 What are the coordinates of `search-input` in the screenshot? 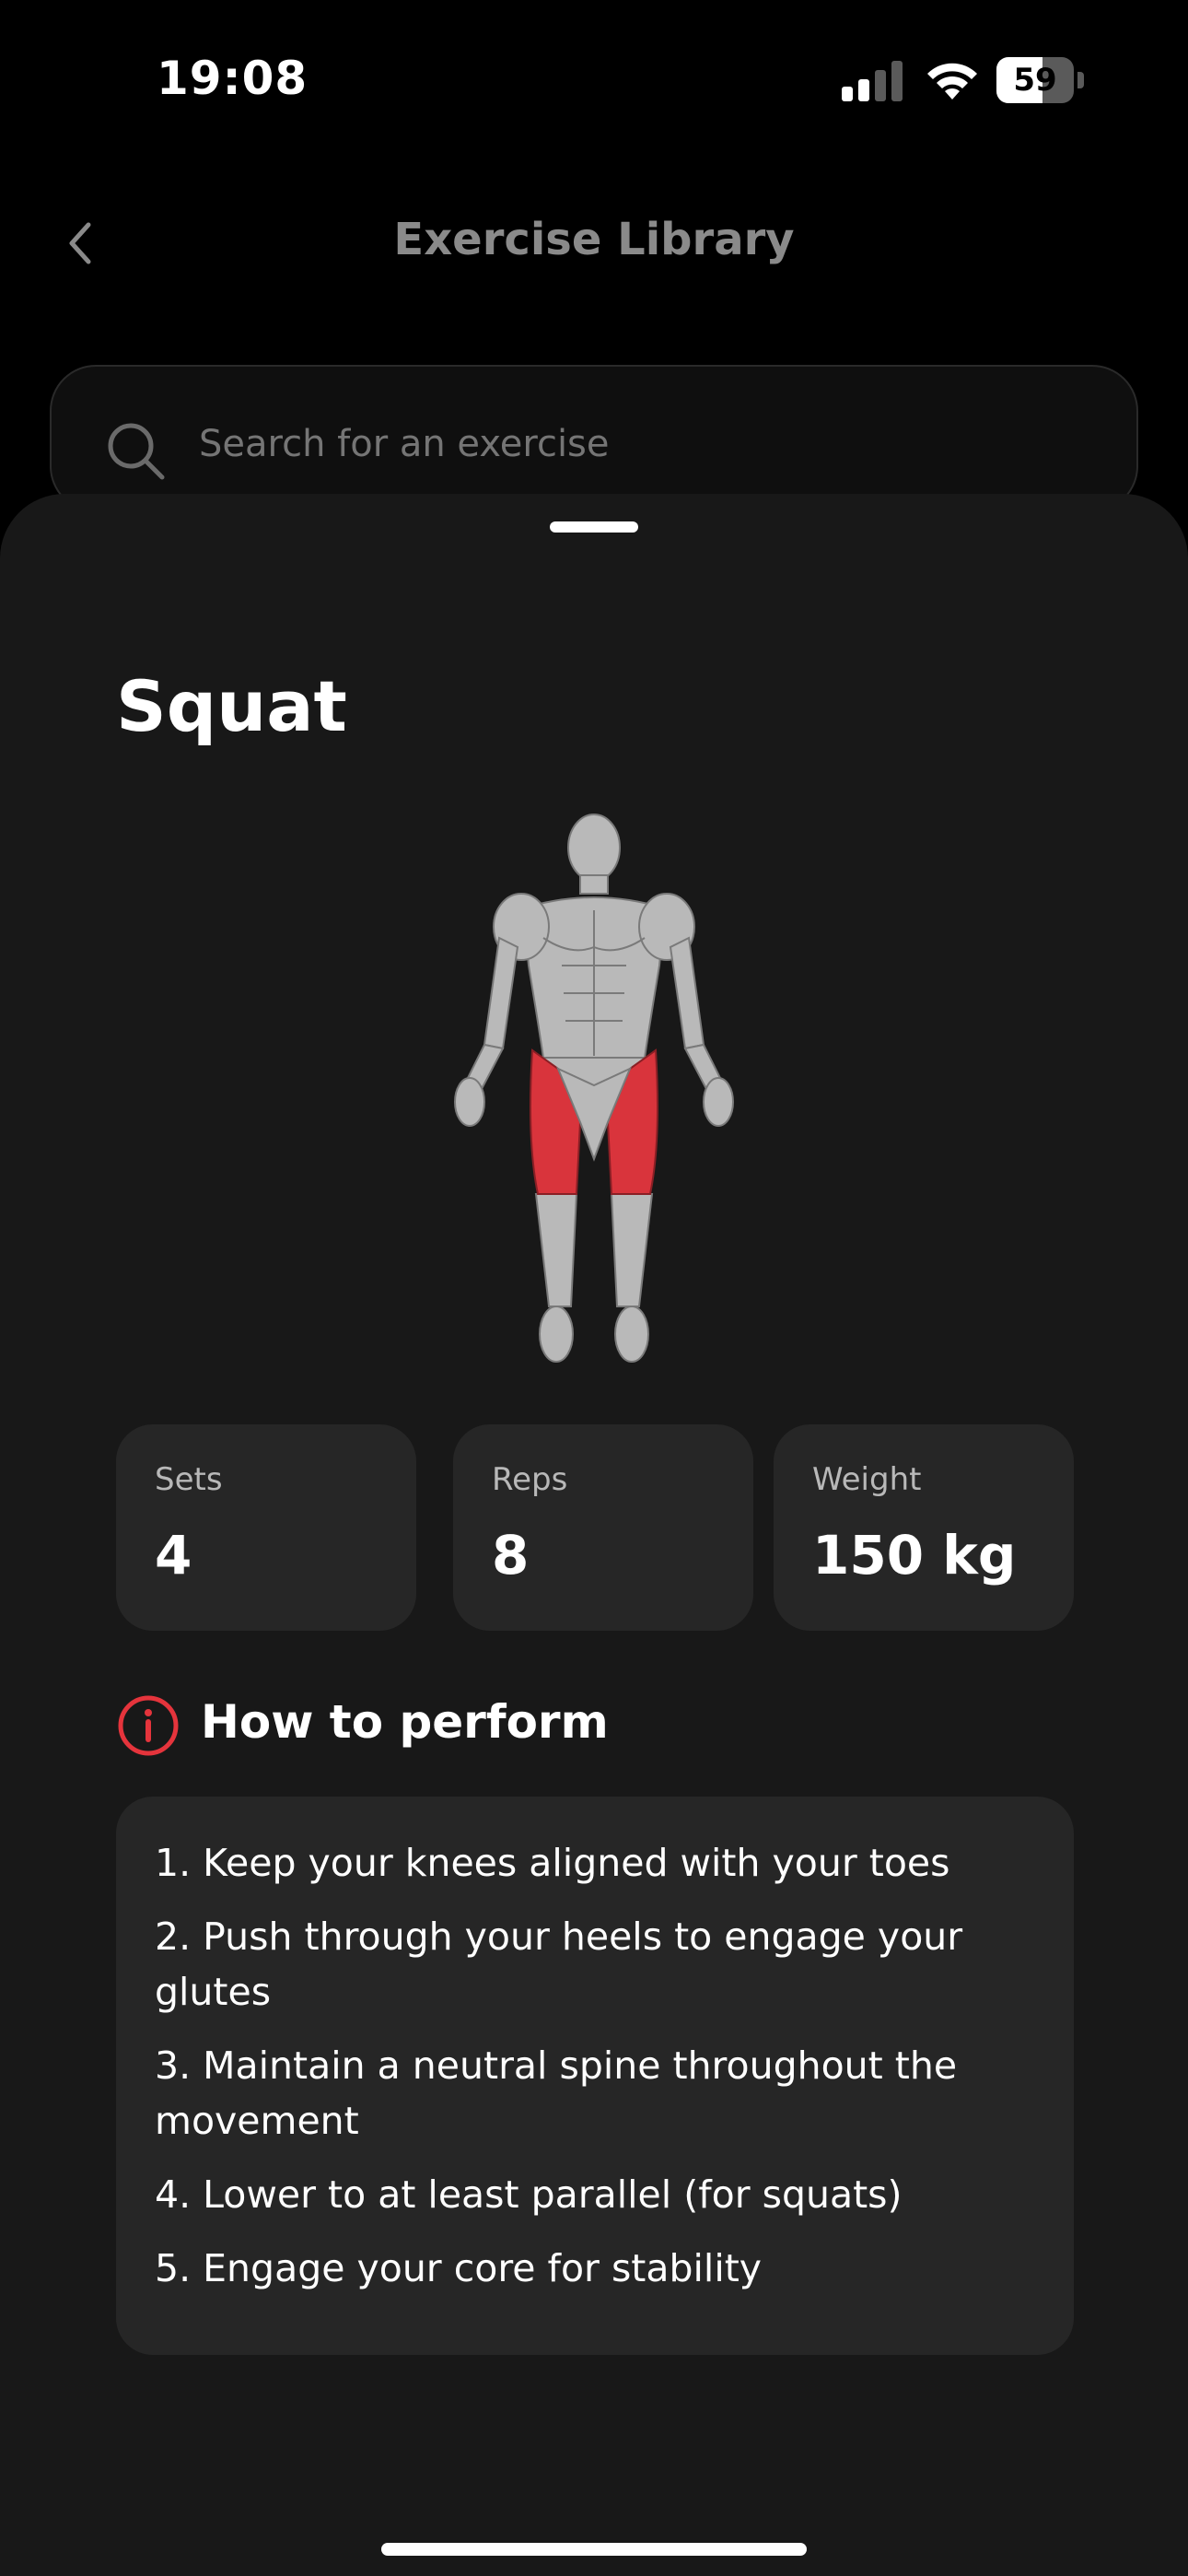 It's located at (613, 444).